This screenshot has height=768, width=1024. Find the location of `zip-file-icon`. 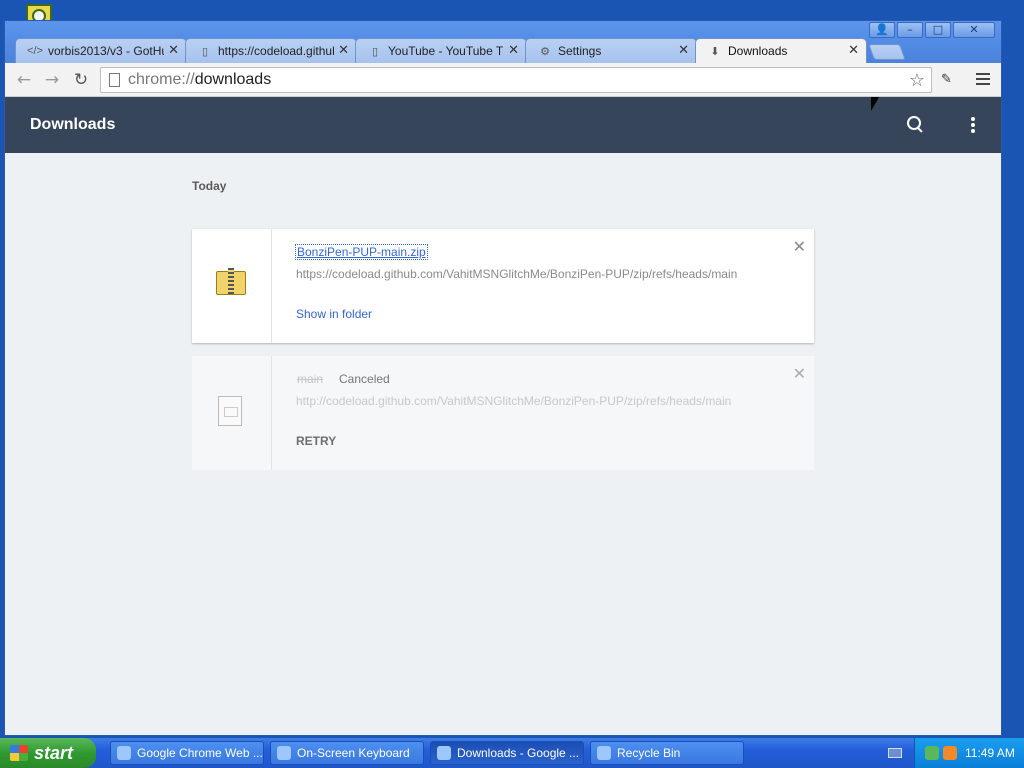

zip-file-icon is located at coordinates (231, 281).